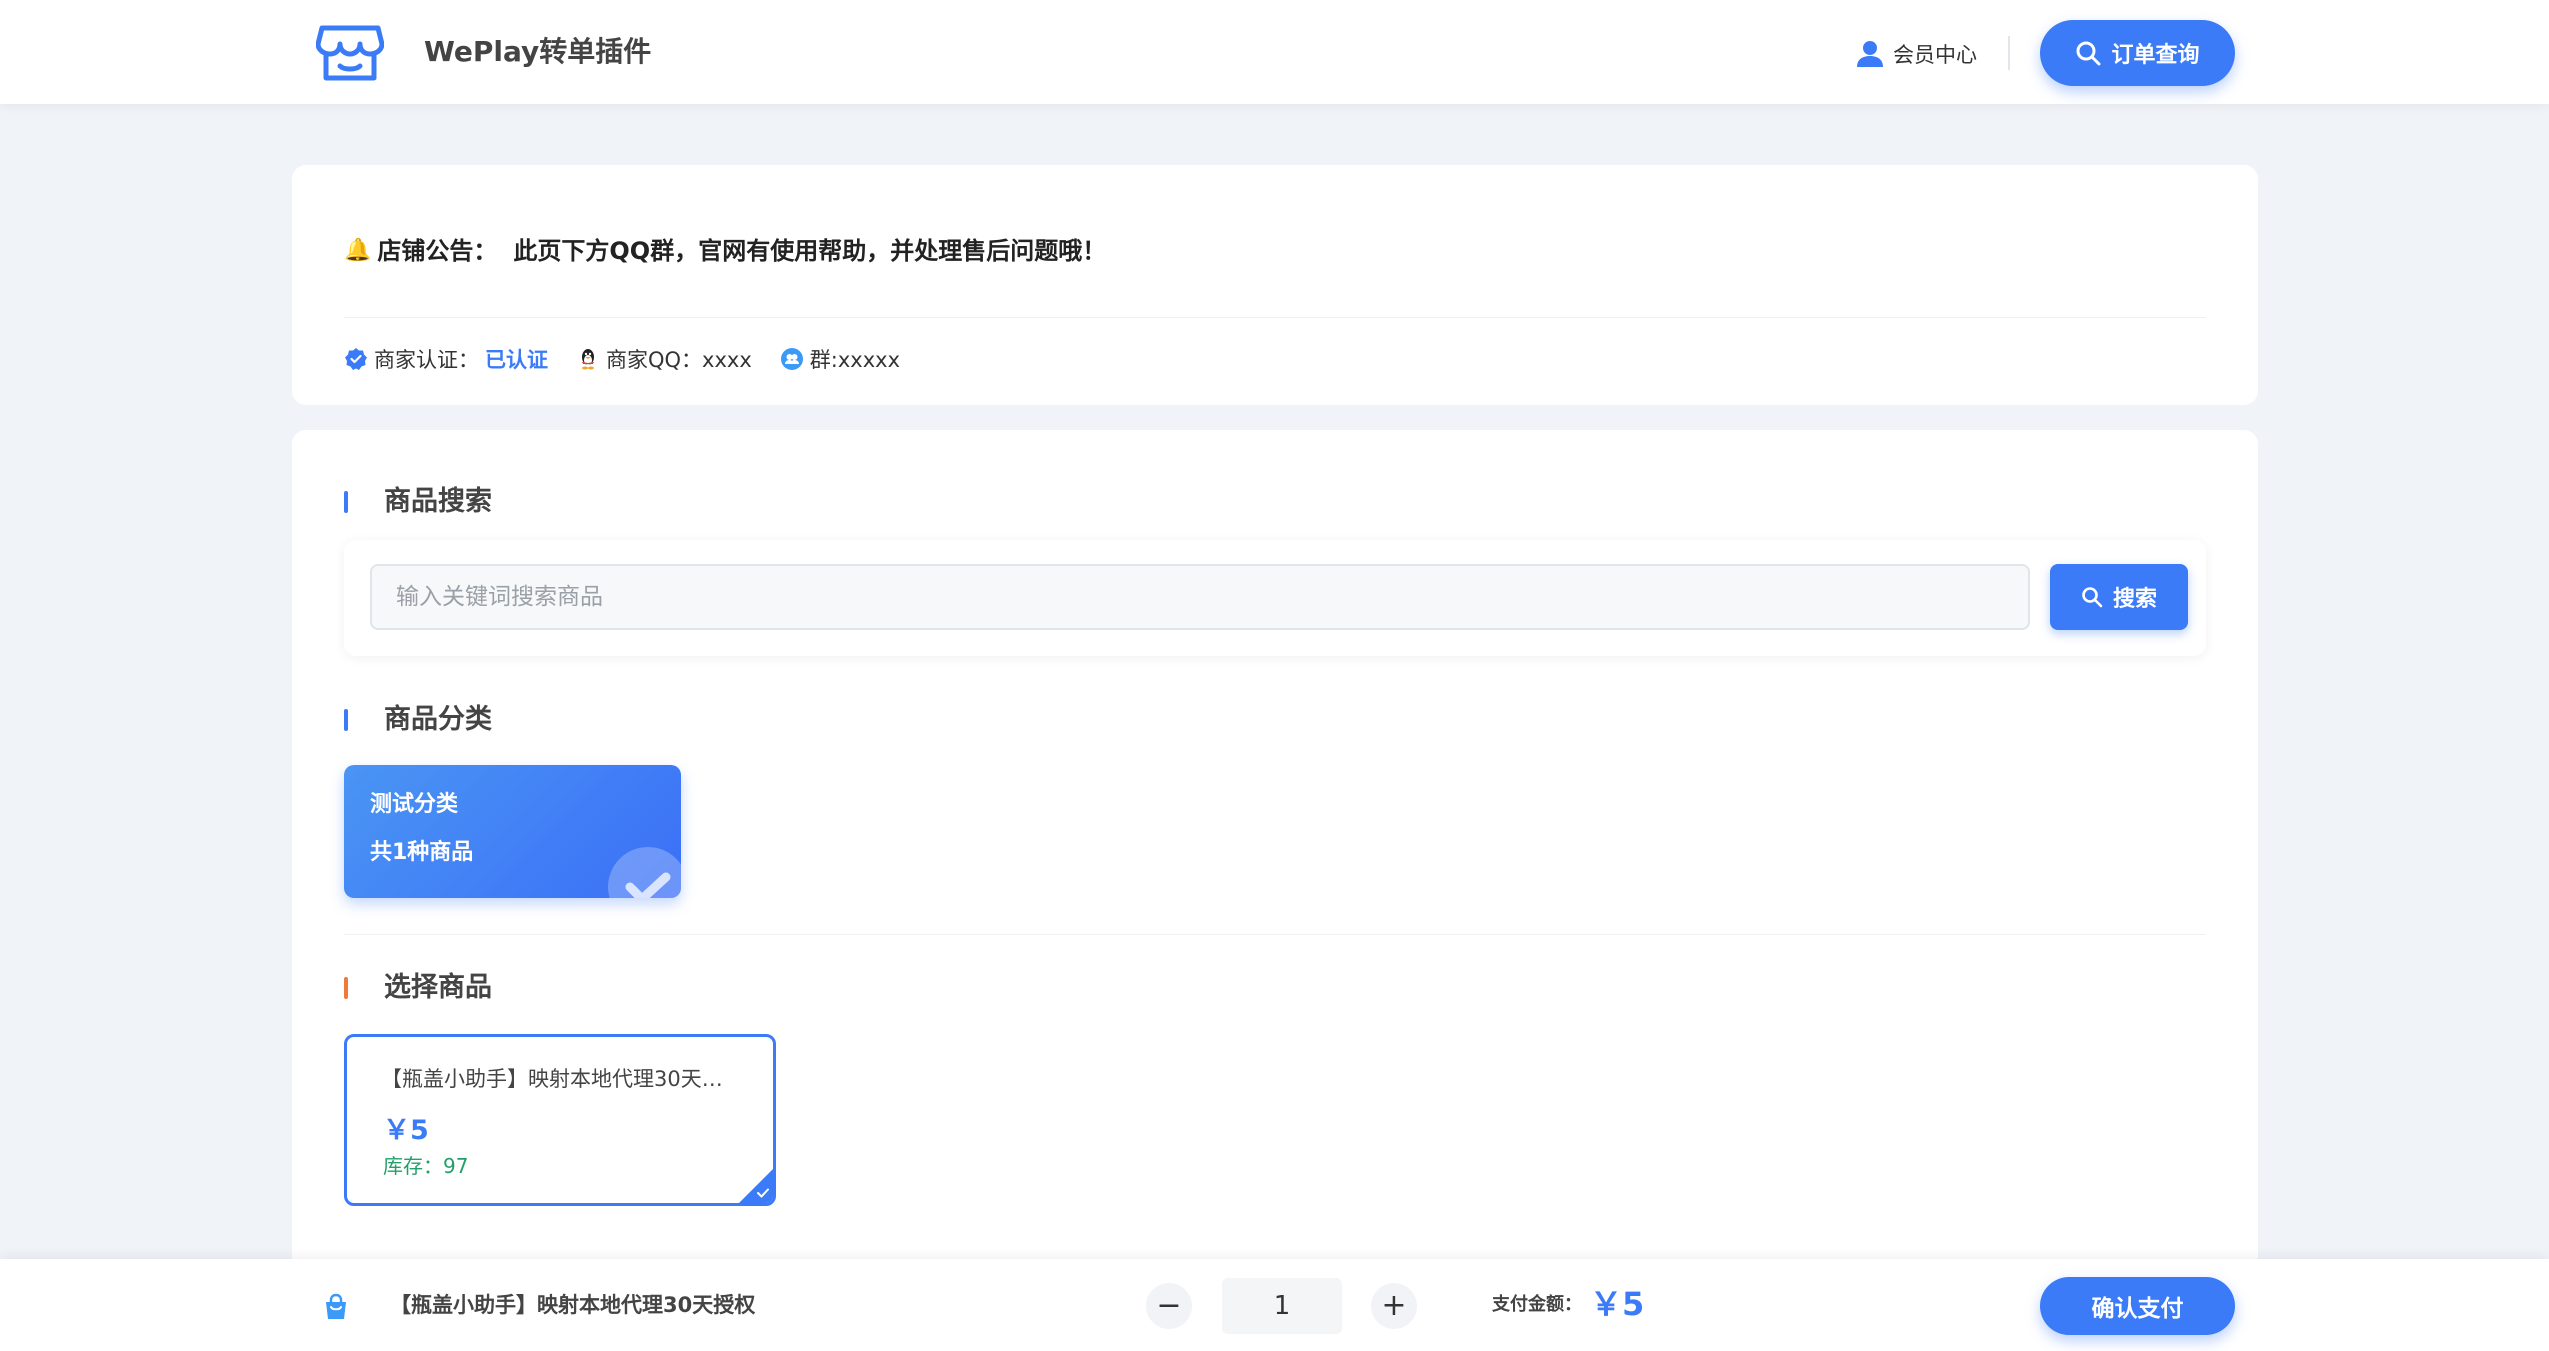  What do you see at coordinates (1394, 1306) in the screenshot?
I see `quantity-increase-button: +` at bounding box center [1394, 1306].